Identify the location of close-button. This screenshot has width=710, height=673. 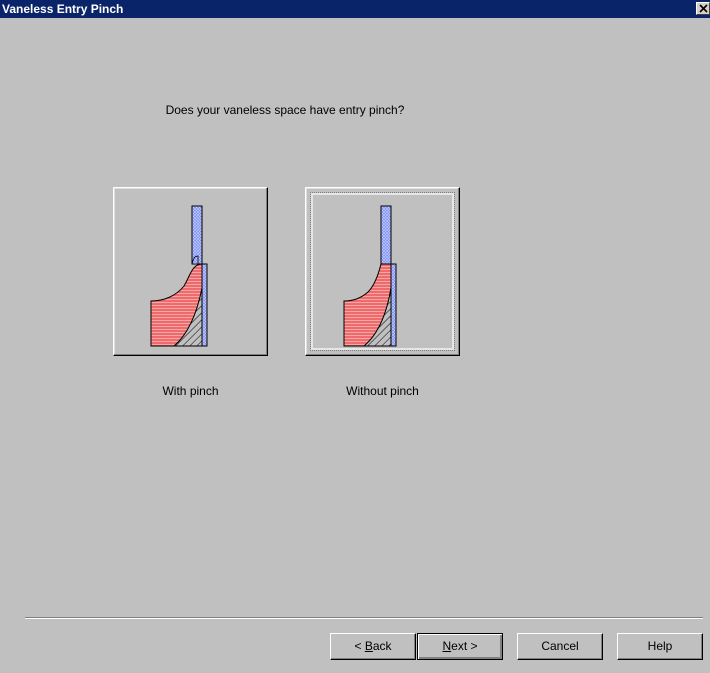
(703, 8).